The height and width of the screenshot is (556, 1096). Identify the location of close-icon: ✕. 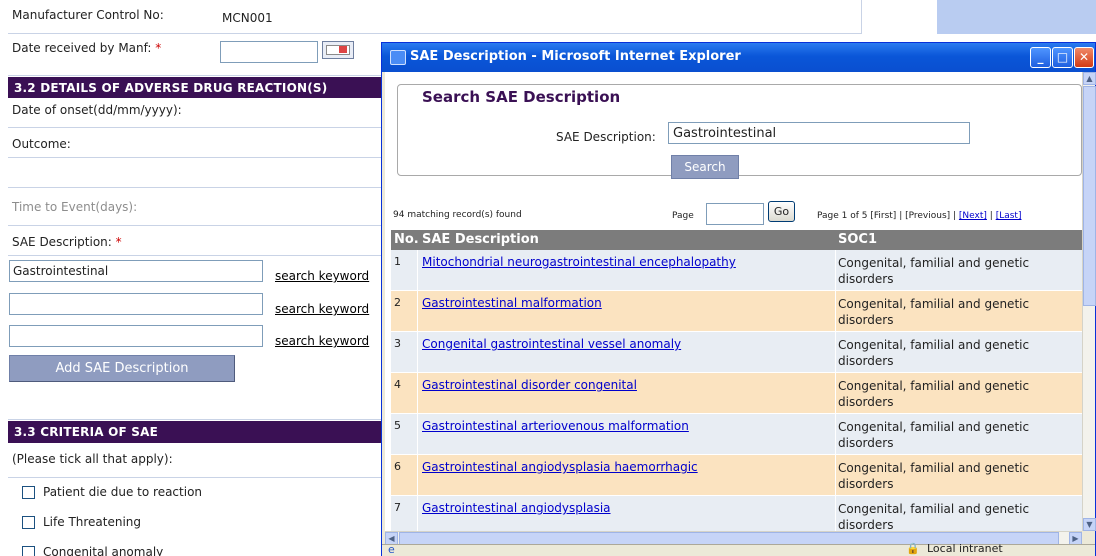
(1084, 57).